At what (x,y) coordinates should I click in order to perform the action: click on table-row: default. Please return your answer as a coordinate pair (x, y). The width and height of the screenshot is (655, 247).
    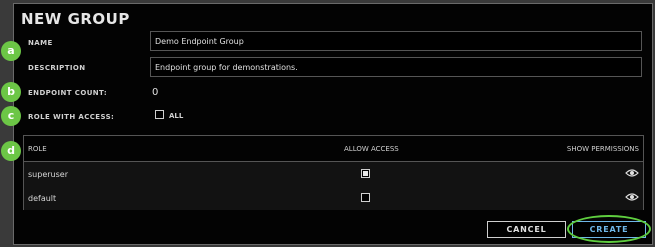
    Looking at the image, I should click on (333, 198).